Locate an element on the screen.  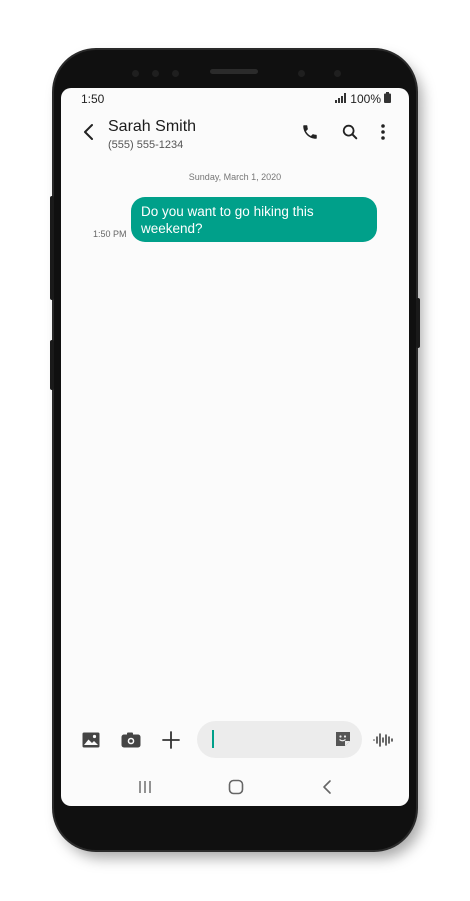
text-cursor is located at coordinates (213, 739).